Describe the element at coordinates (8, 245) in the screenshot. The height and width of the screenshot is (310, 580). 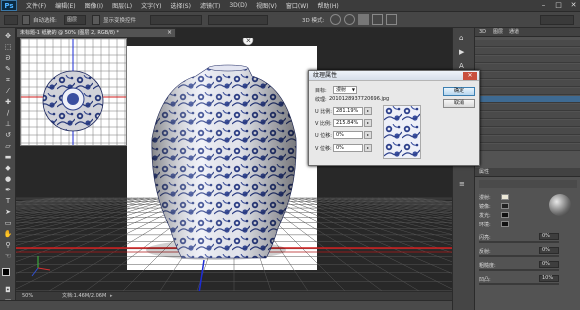
I see `zoom-tool-icon: ⚲` at that location.